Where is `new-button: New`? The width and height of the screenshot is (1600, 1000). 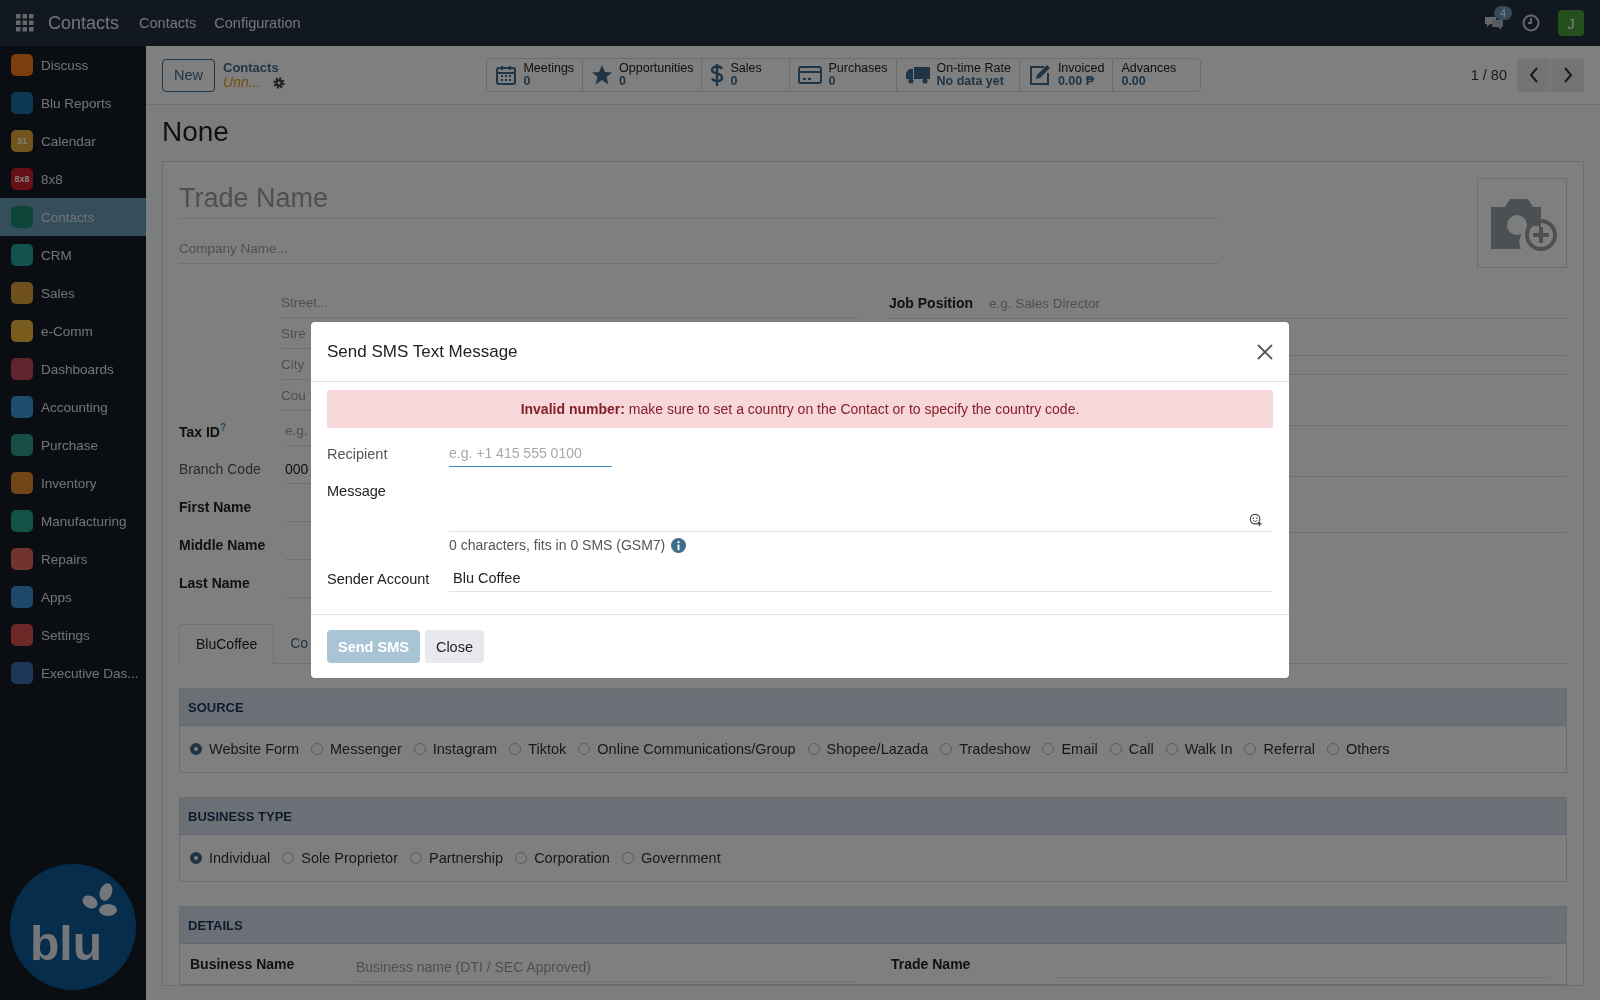
new-button: New is located at coordinates (188, 75).